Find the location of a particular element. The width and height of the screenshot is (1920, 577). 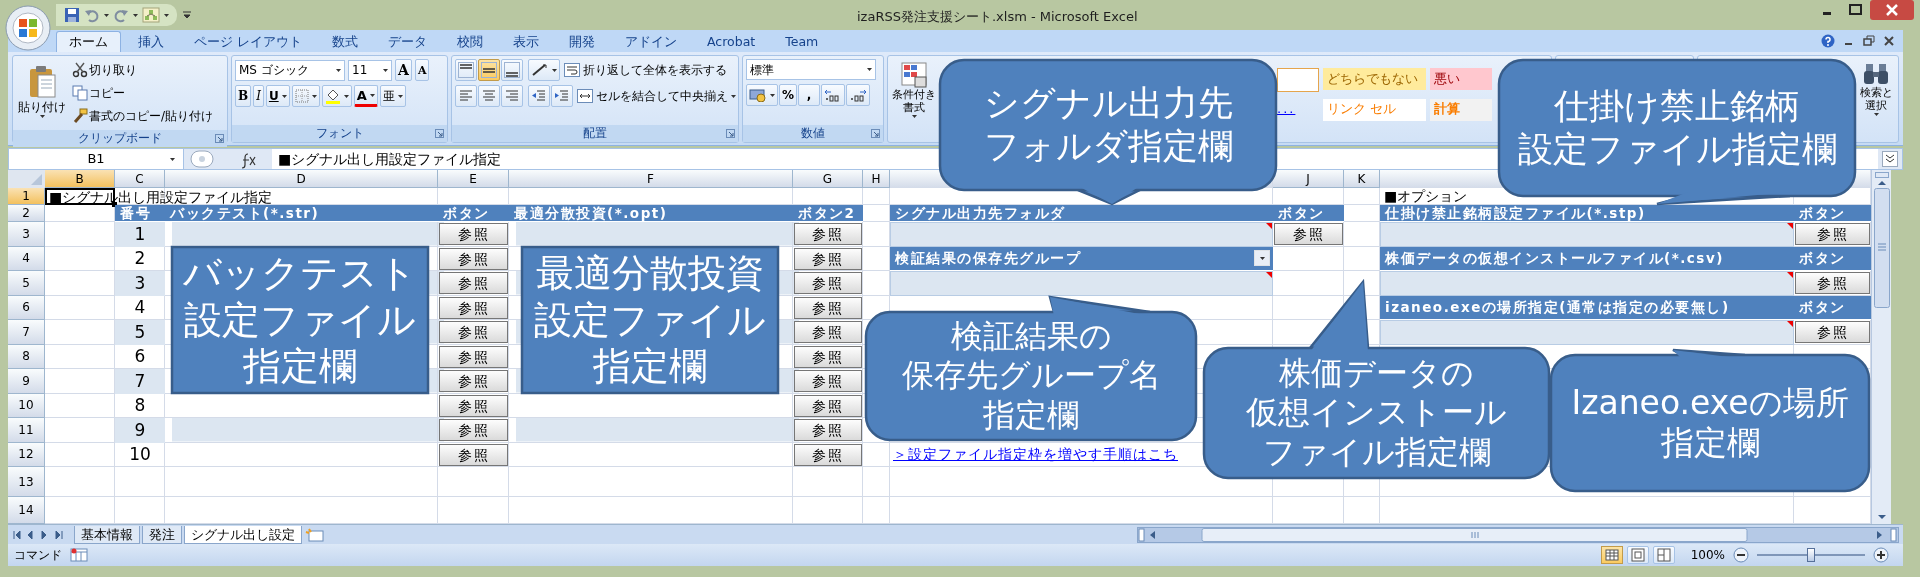

wrap-text-button: 折り返して全体を表示する is located at coordinates (645, 70).